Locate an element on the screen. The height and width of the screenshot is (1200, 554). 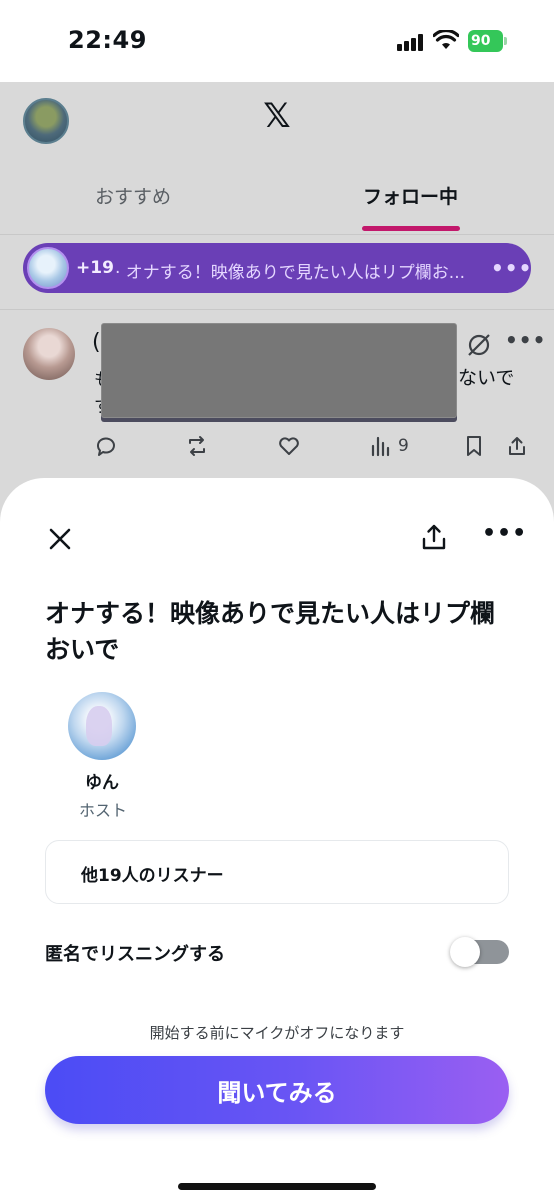
close-icon is located at coordinates (60, 539).